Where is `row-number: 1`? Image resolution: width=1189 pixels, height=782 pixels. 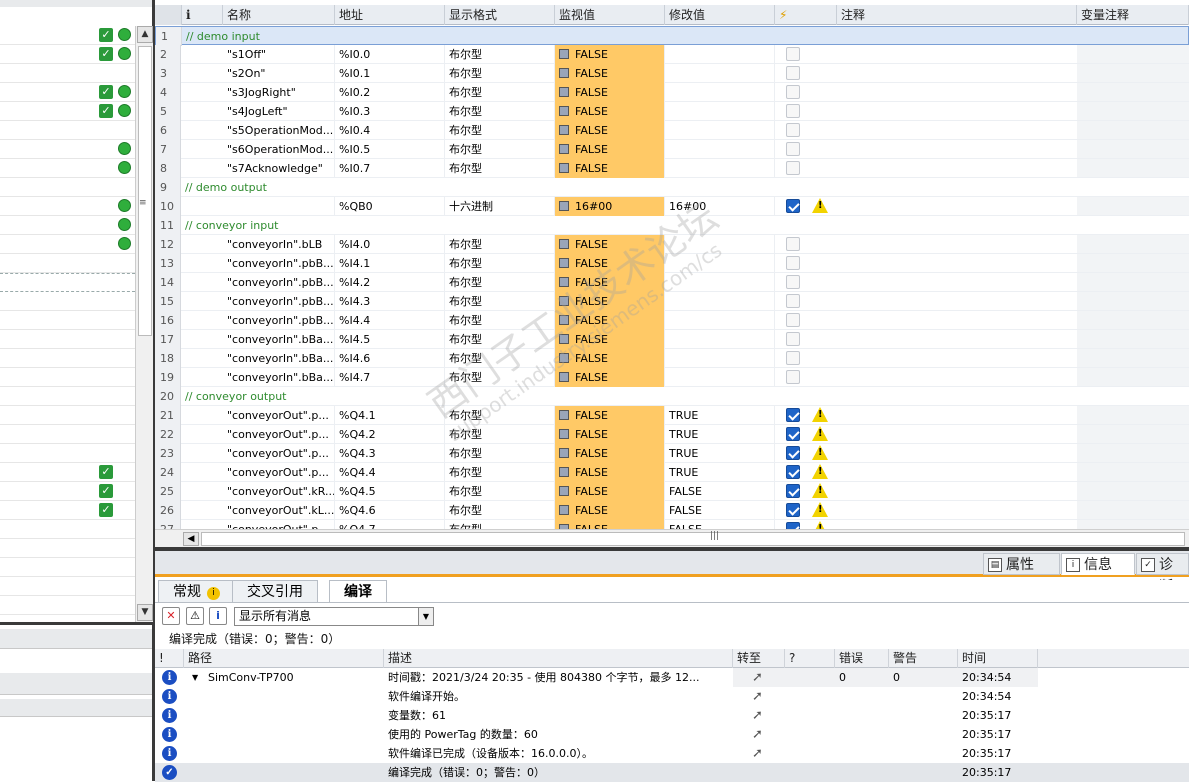 row-number: 1 is located at coordinates (169, 36).